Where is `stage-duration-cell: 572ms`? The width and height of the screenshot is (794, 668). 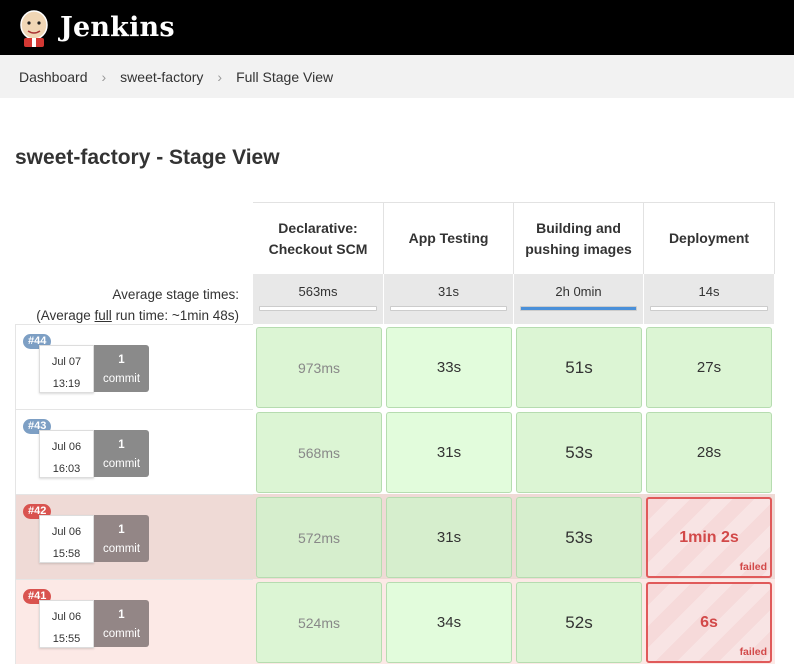 stage-duration-cell: 572ms is located at coordinates (319, 537).